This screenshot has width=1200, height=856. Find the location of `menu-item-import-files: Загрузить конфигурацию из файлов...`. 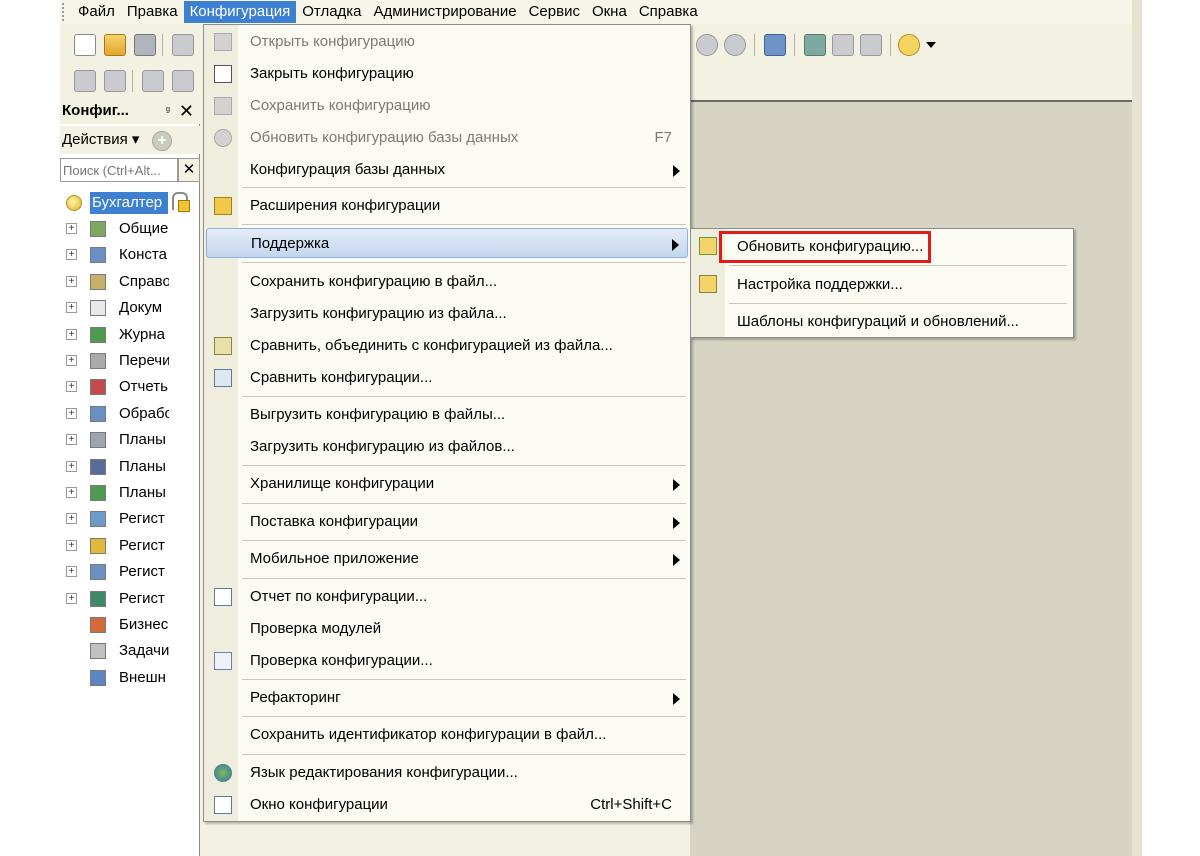

menu-item-import-files: Загрузить конфигурацию из файлов... is located at coordinates (447, 447).